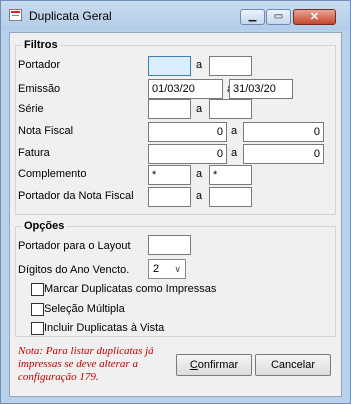 The width and height of the screenshot is (351, 404). I want to click on confirmar-button: Confirmar, so click(214, 365).